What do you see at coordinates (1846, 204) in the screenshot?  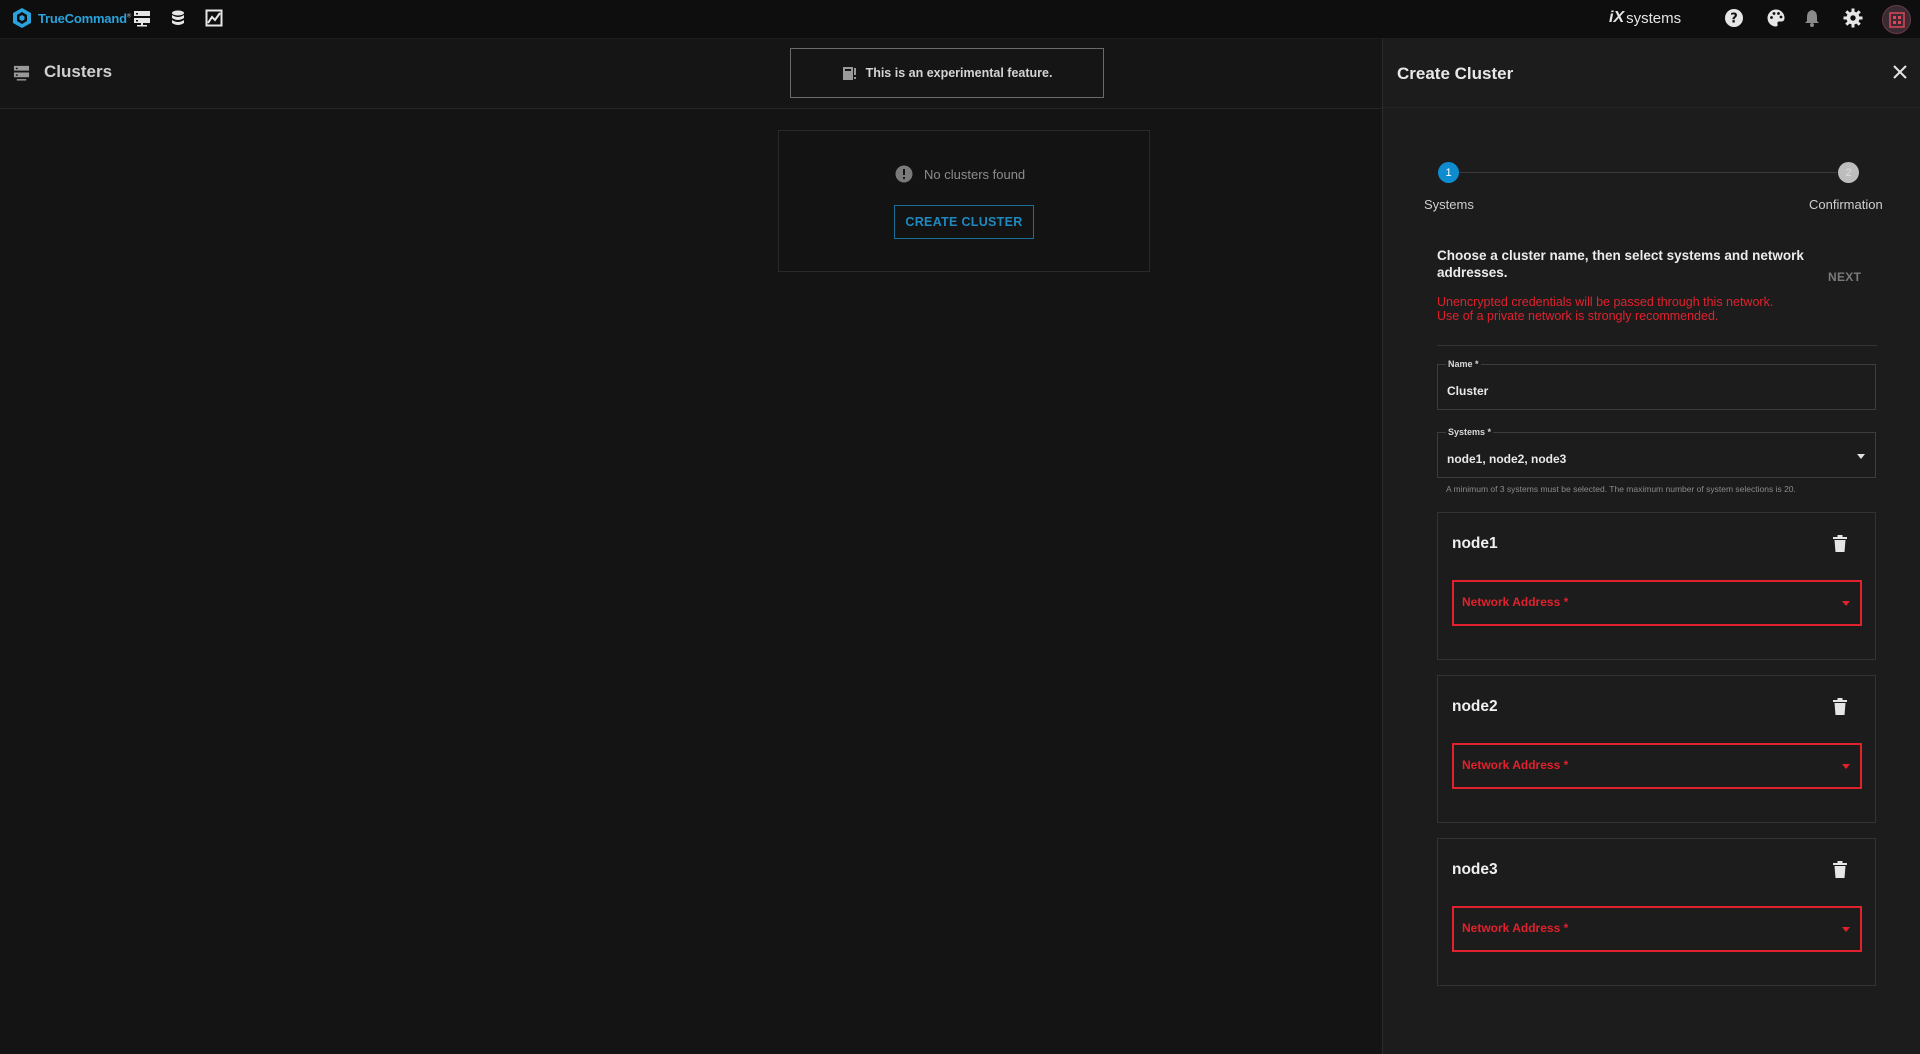 I see `step-2-label: Confirmation` at bounding box center [1846, 204].